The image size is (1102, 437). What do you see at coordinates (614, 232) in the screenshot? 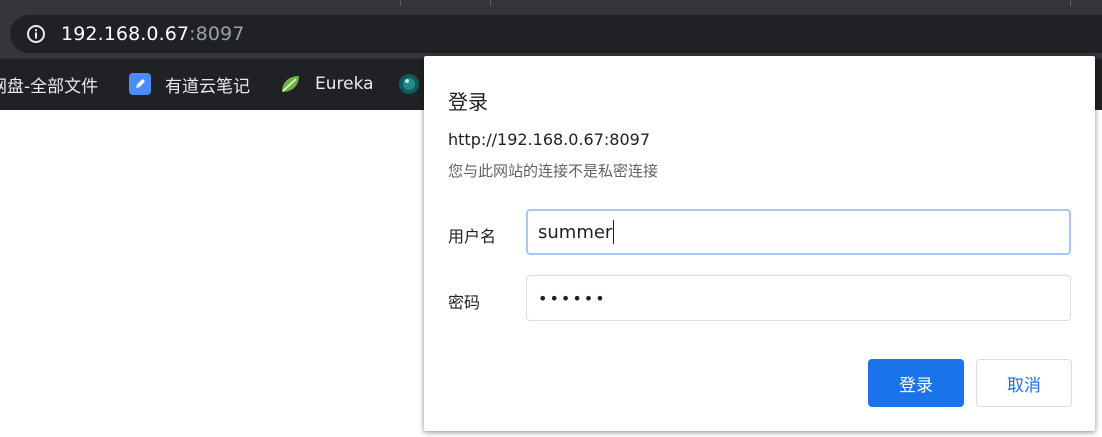
I see `text-caret` at bounding box center [614, 232].